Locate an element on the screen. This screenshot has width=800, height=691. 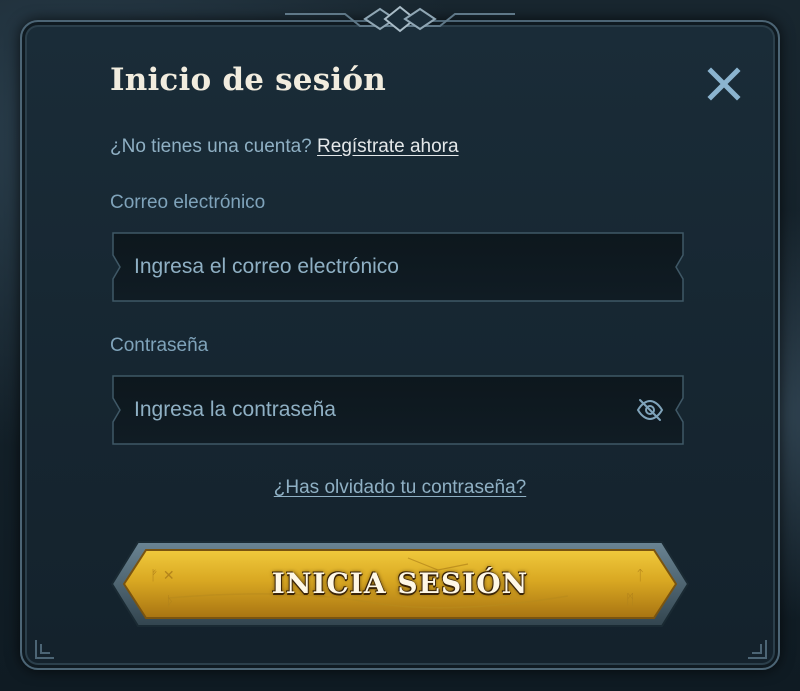
password-field-container is located at coordinates (398, 410).